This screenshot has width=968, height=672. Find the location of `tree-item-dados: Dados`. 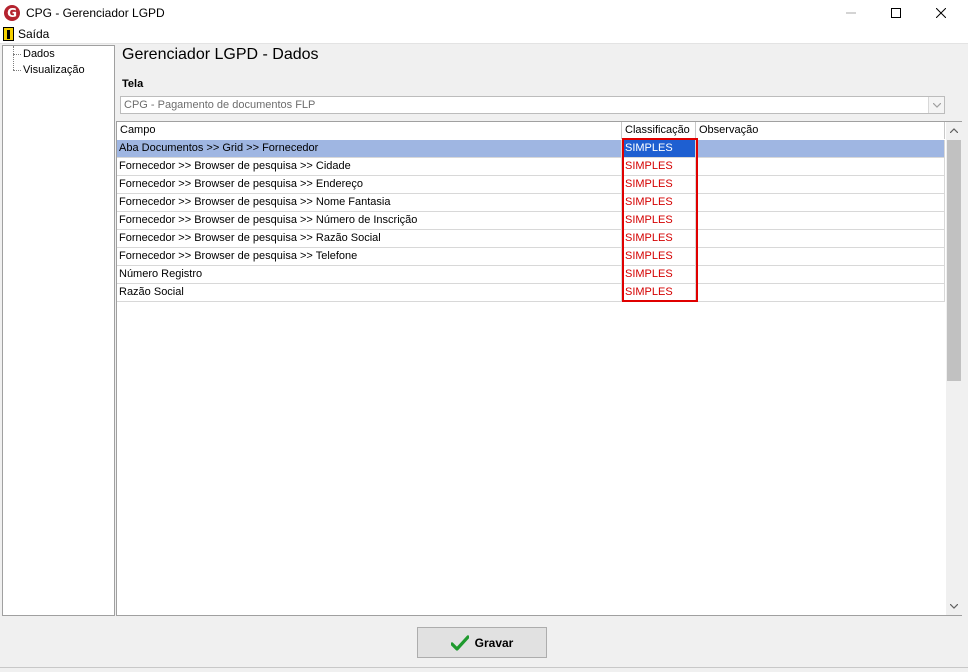

tree-item-dados: Dados is located at coordinates (58, 54).